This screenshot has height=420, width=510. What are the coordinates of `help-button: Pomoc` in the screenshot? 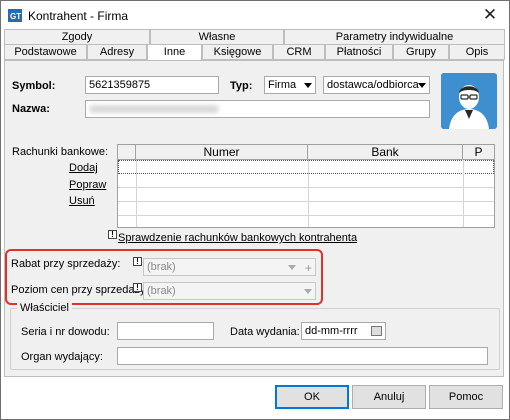 It's located at (466, 397).